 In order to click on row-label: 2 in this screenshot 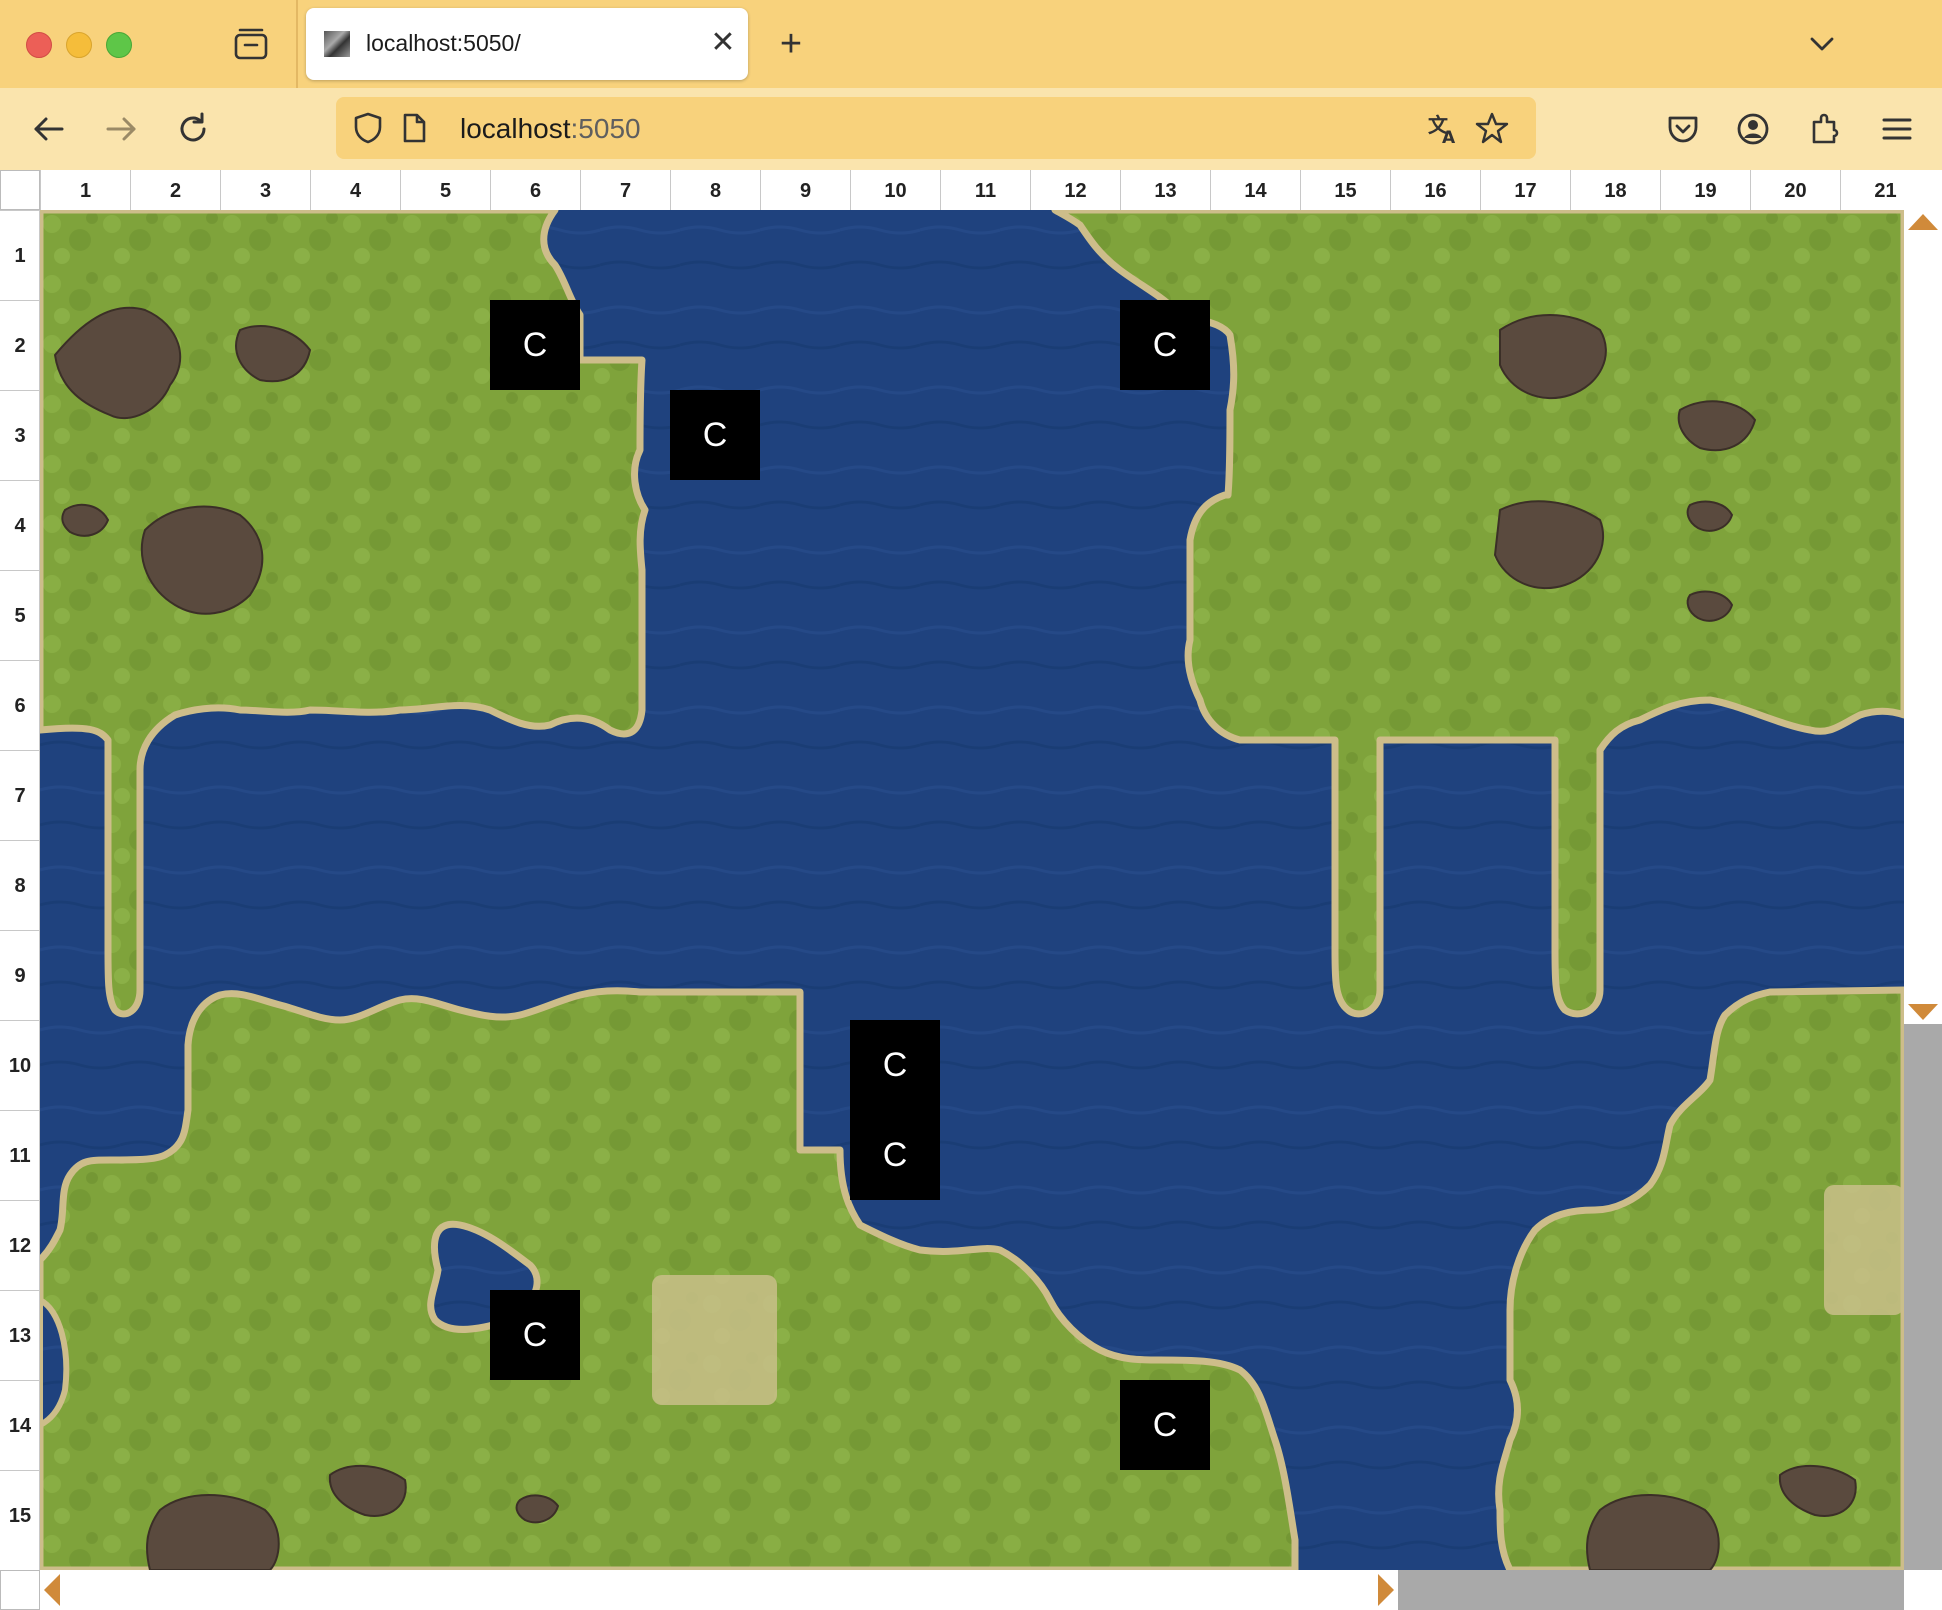, I will do `click(20, 345)`.